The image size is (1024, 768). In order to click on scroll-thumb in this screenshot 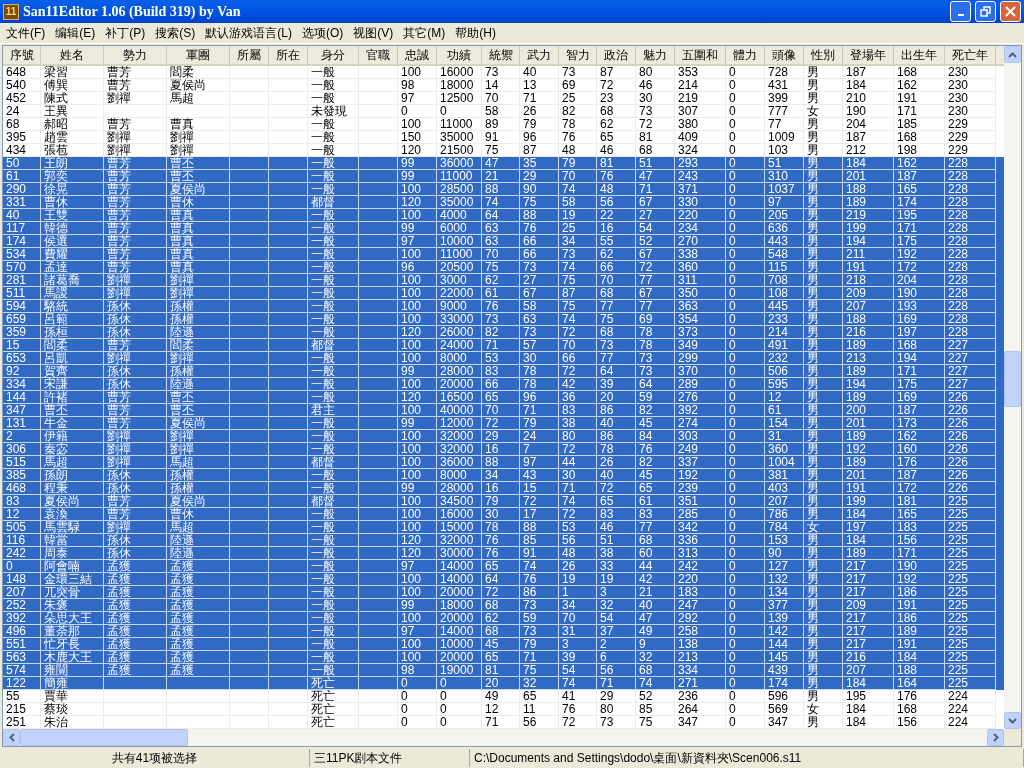, I will do `click(1012, 379)`.